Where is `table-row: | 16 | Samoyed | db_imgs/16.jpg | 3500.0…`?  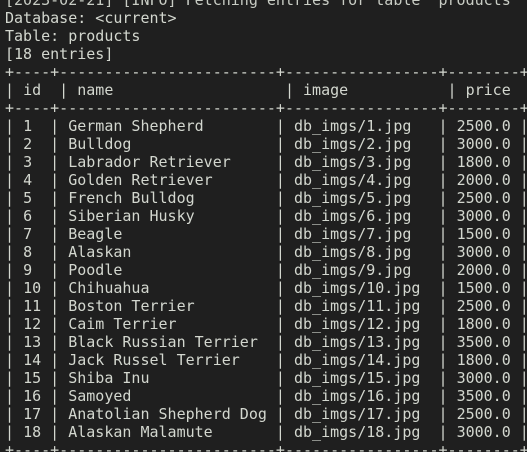
table-row: | 16 | Samoyed | db_imgs/16.jpg | 3500.0… is located at coordinates (266, 396).